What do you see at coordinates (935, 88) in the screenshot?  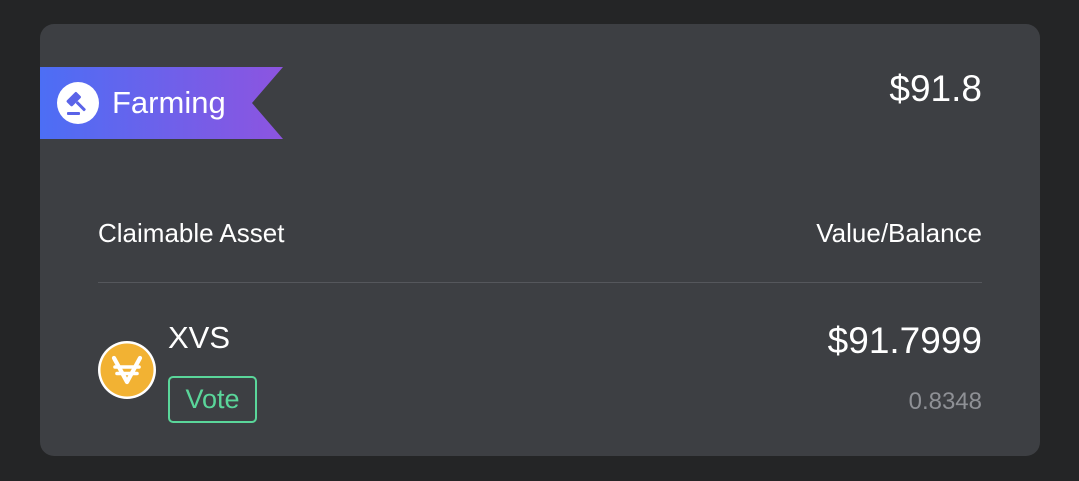 I see `total-value: $91.8` at bounding box center [935, 88].